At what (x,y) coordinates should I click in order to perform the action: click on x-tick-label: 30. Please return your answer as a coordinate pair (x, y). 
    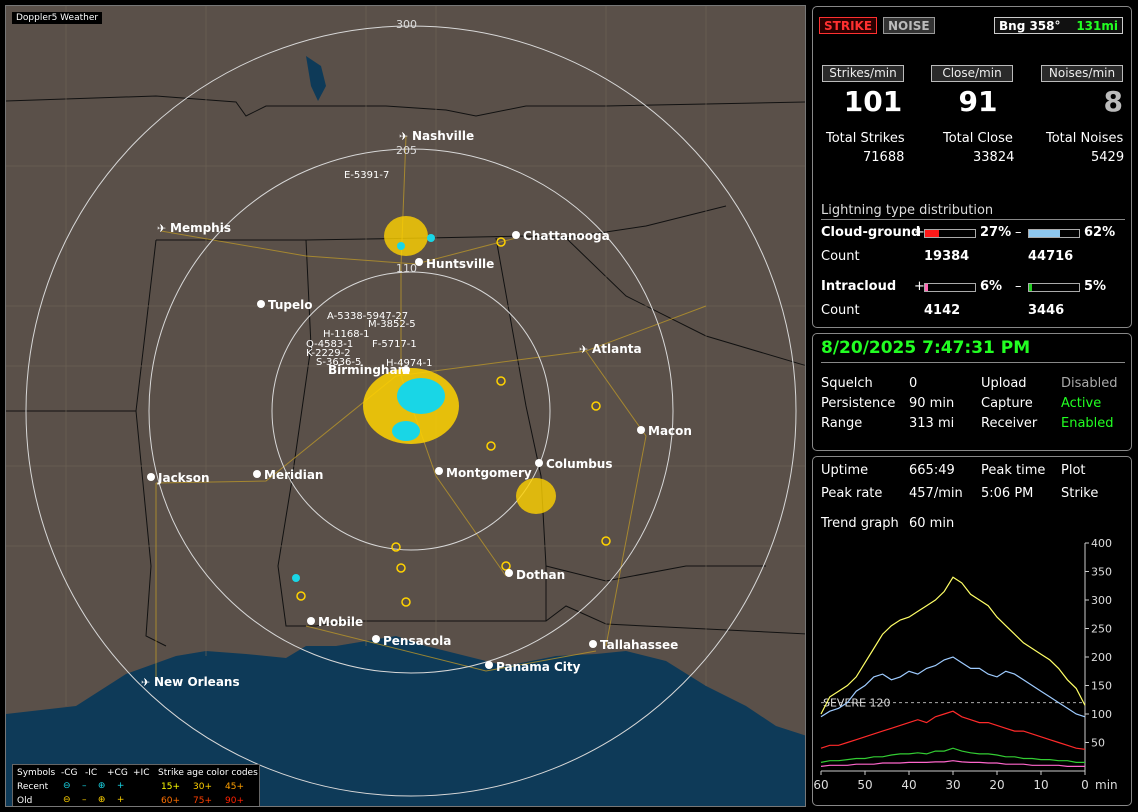
    Looking at the image, I should click on (952, 785).